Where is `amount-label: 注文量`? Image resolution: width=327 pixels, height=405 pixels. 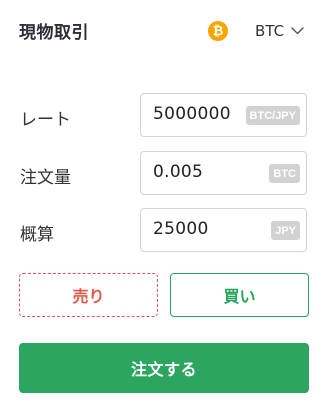
amount-label: 注文量 is located at coordinates (45, 178).